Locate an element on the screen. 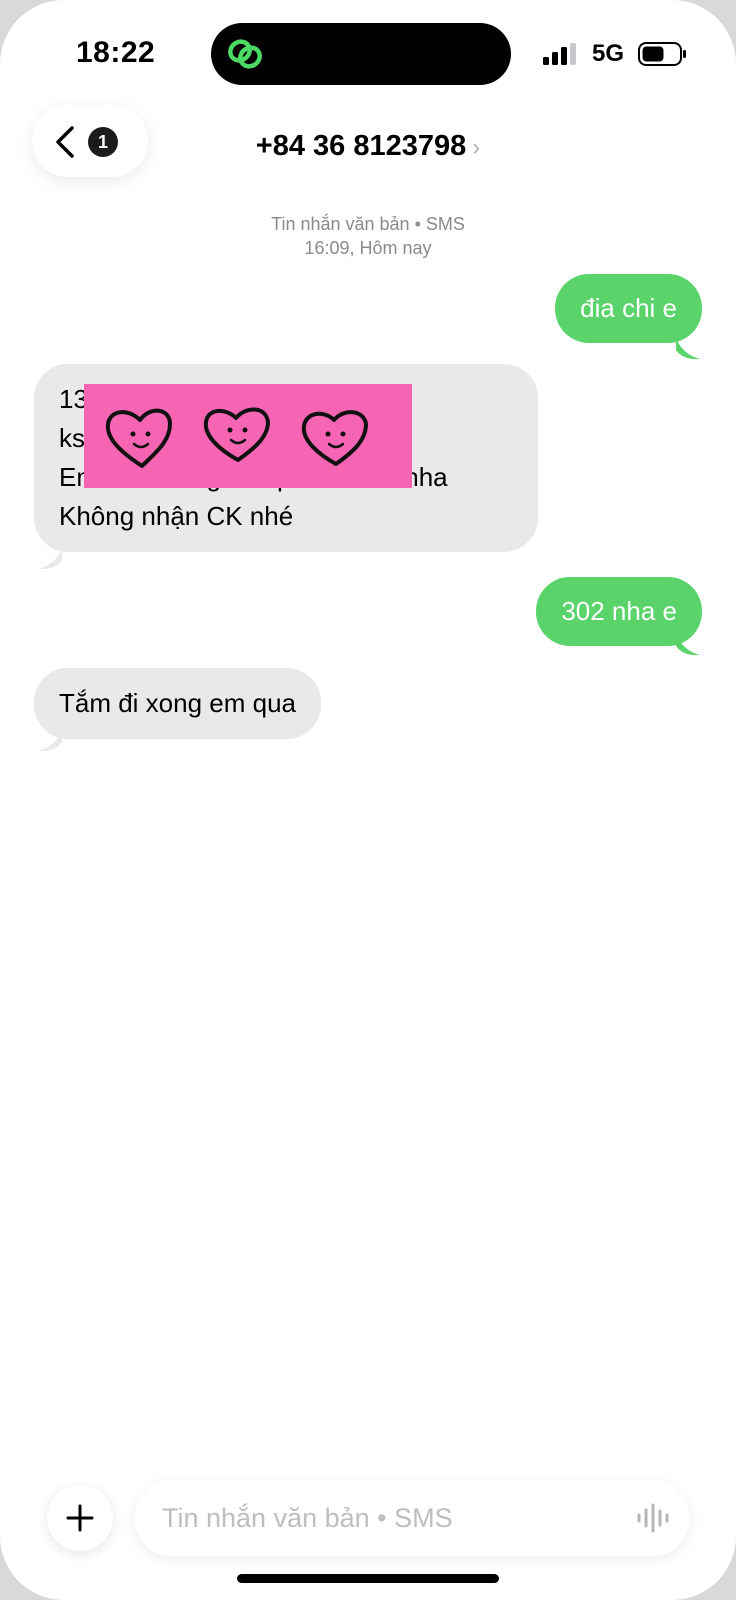  add-attachment-button is located at coordinates (80, 1518).